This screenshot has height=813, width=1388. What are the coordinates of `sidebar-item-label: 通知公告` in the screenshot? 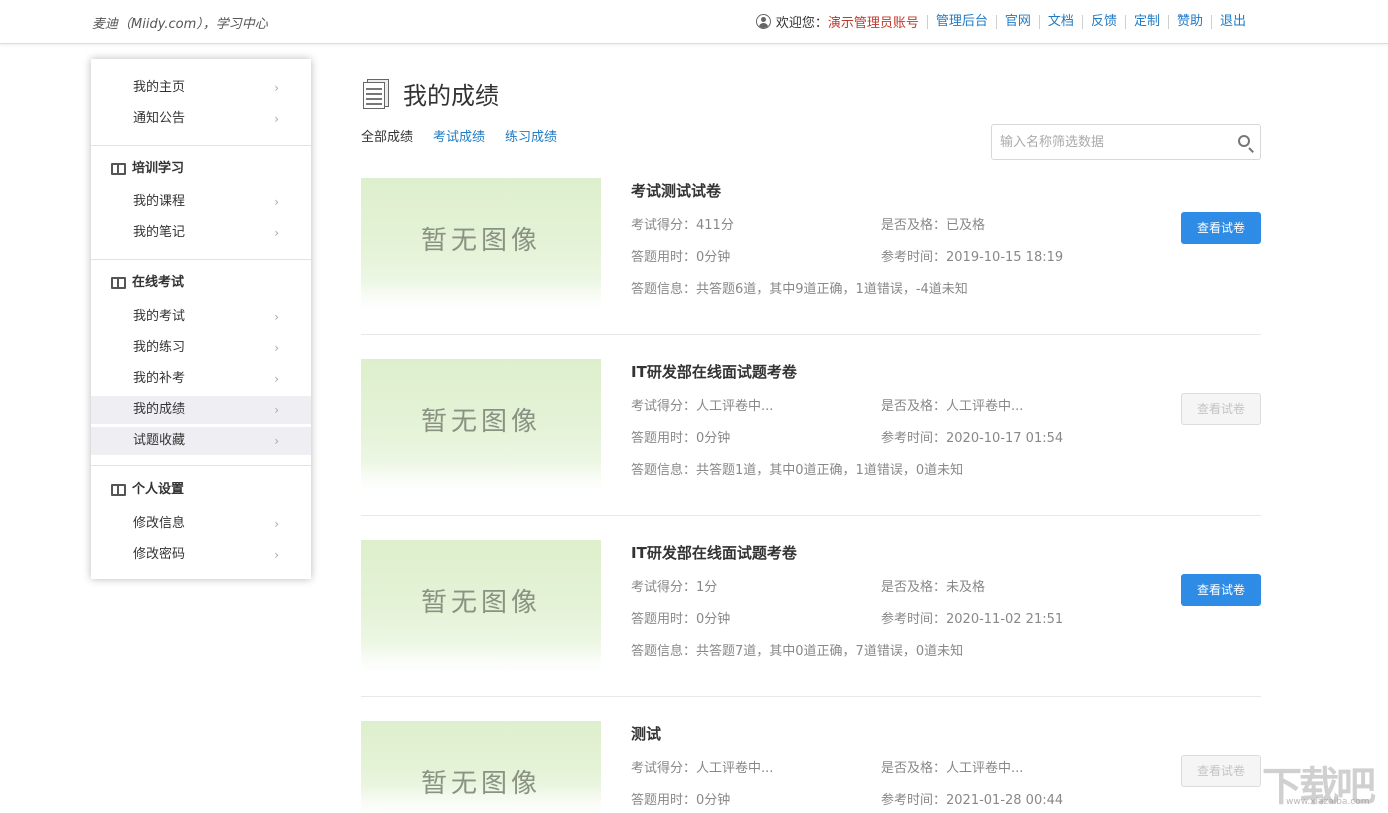 It's located at (159, 118).